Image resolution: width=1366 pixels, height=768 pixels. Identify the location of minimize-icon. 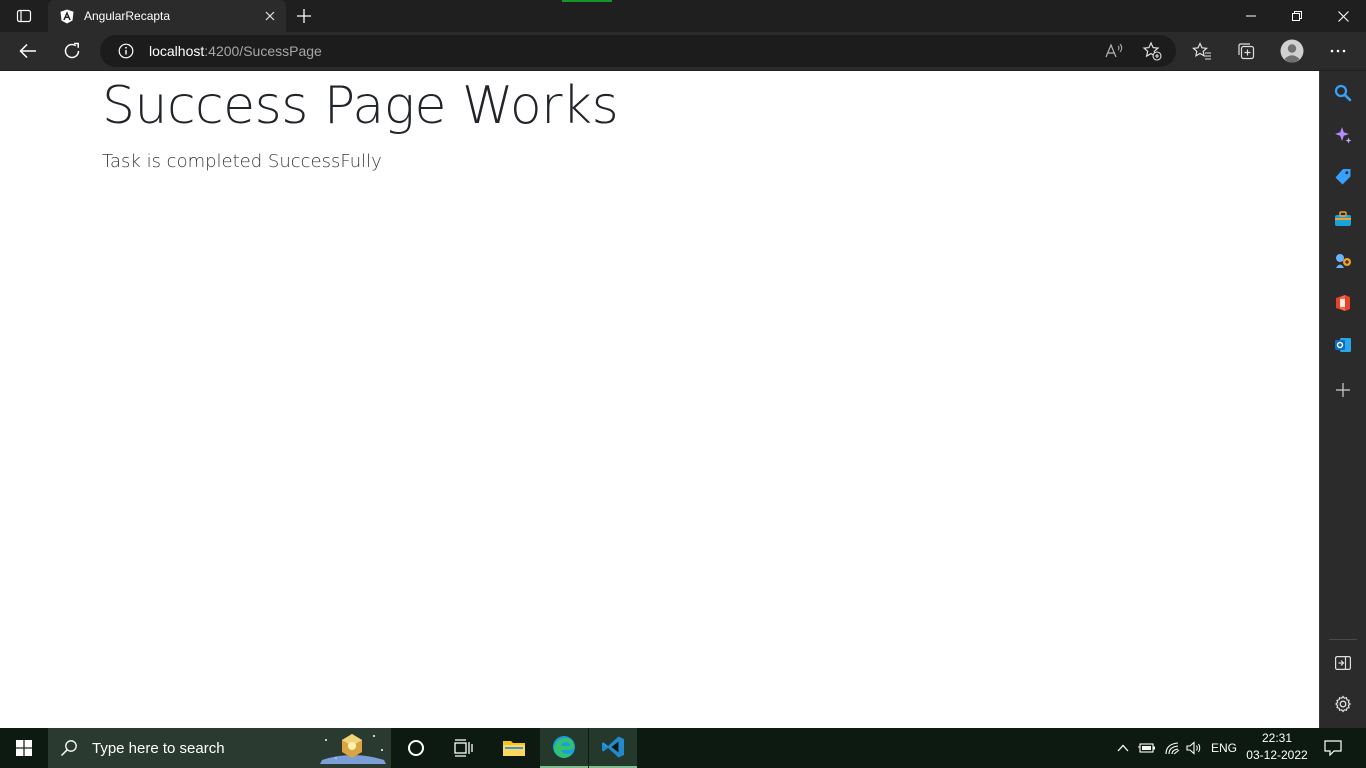
(1251, 16).